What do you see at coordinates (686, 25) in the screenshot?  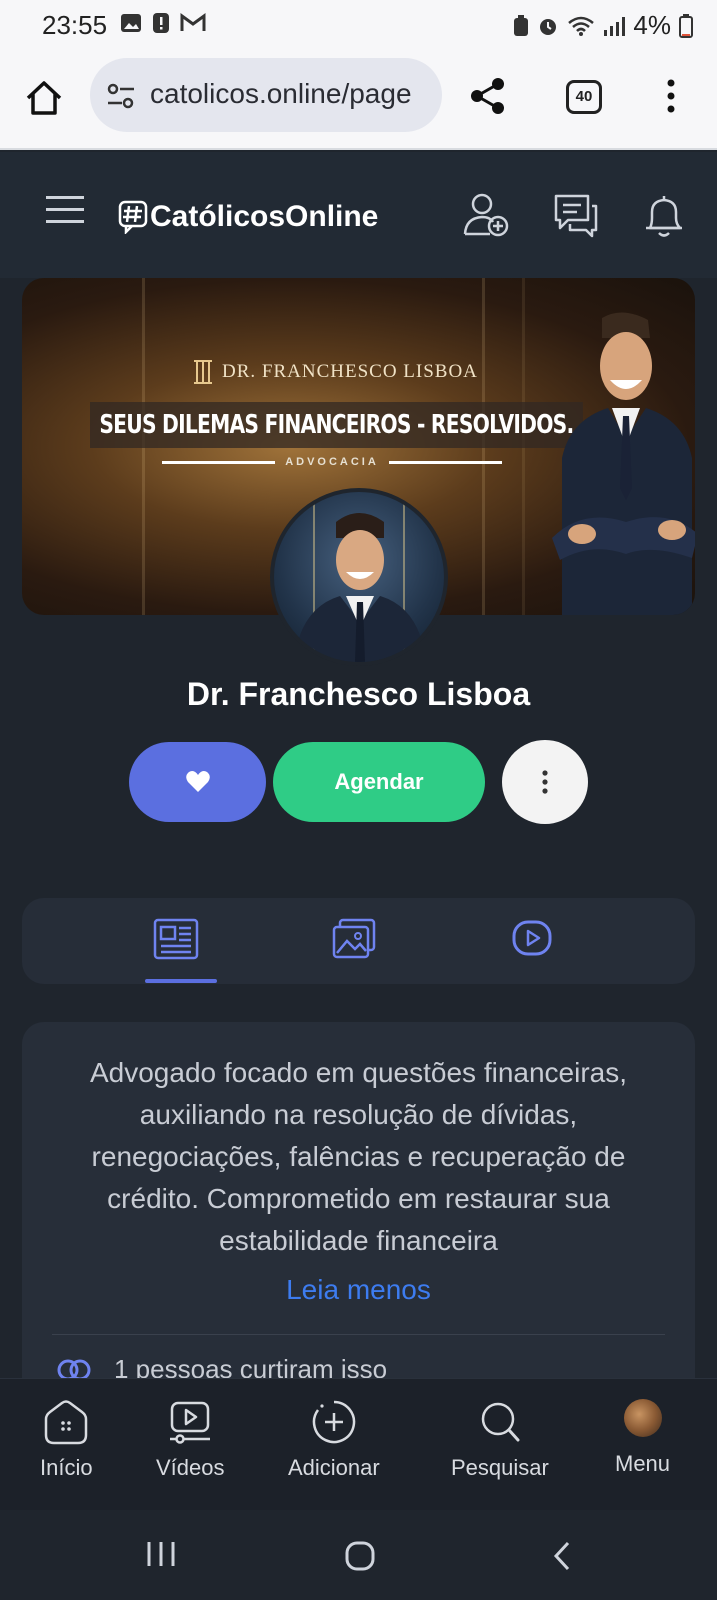 I see `battery-icon` at bounding box center [686, 25].